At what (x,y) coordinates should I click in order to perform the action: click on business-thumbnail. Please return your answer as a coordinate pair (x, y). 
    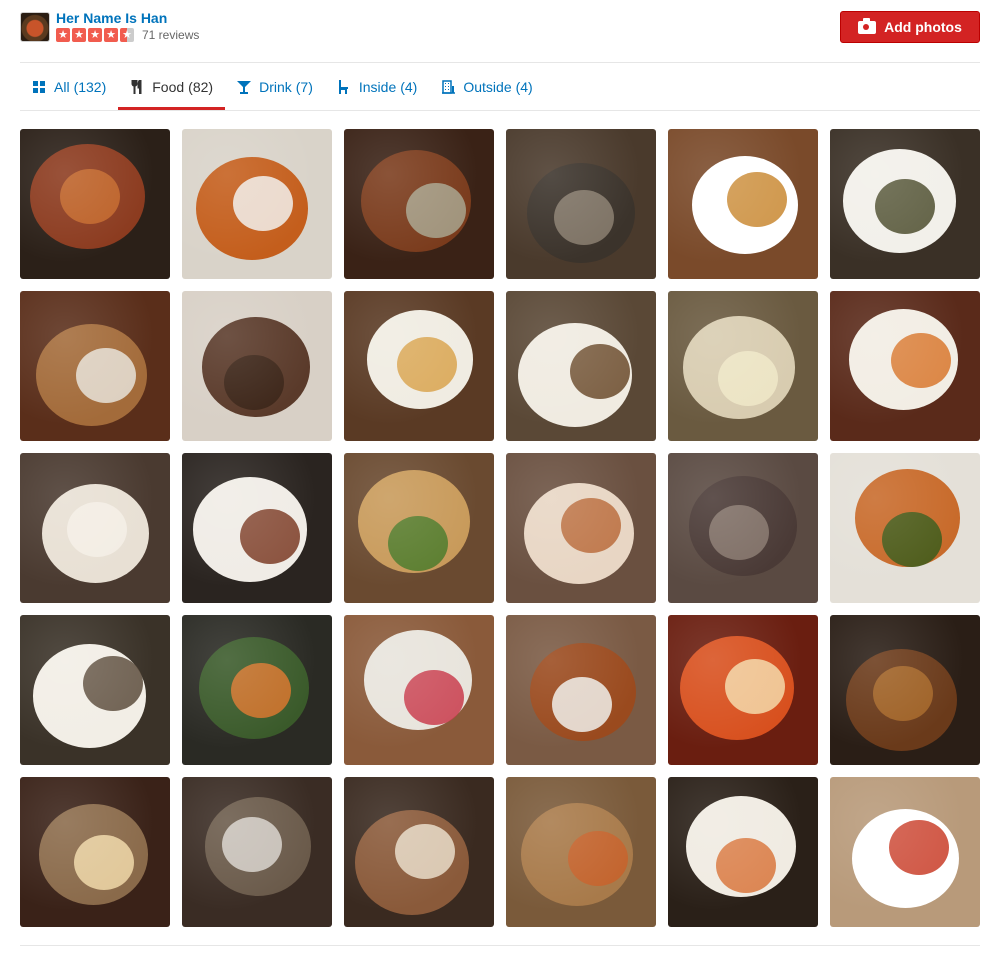
    Looking at the image, I should click on (35, 27).